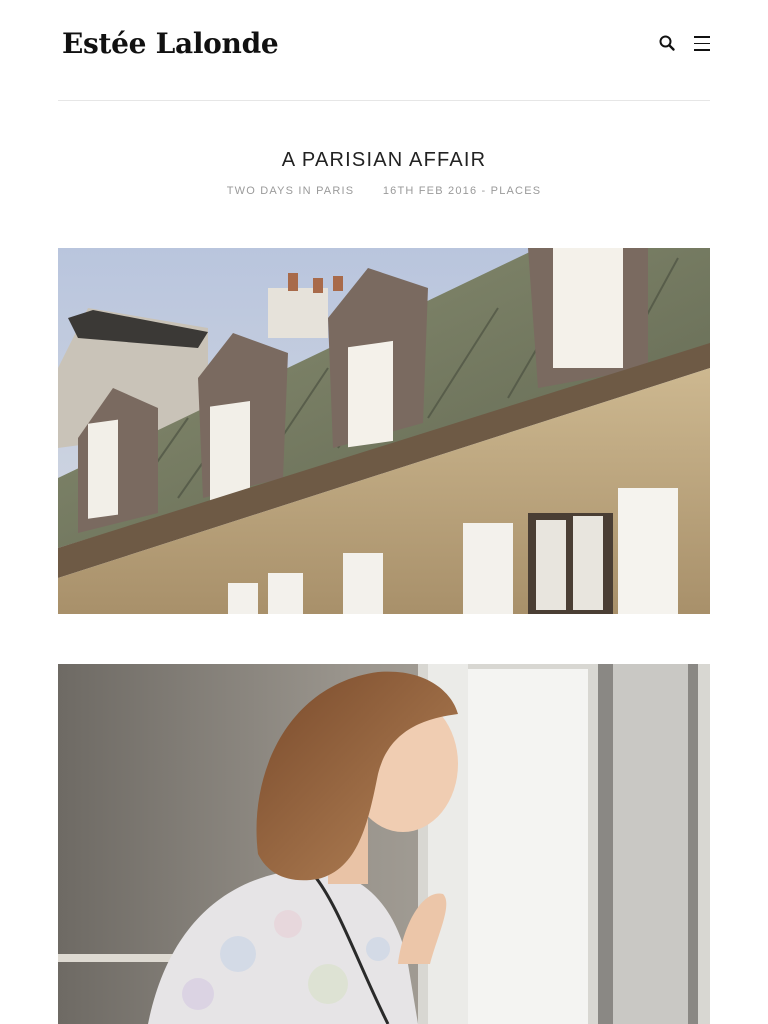  Describe the element at coordinates (462, 191) in the screenshot. I see `post-date-category: 16TH FEB 2016 - PLACES` at that location.